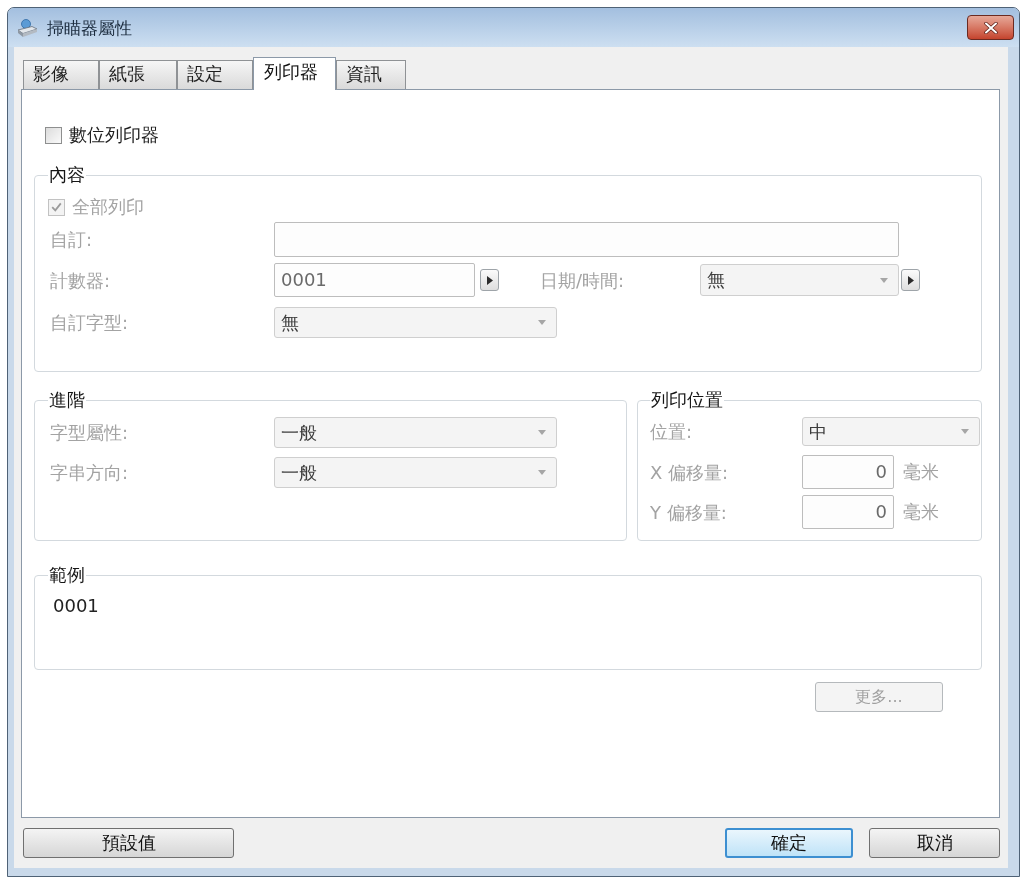  I want to click on field-label: X 偏移量:, so click(689, 472).